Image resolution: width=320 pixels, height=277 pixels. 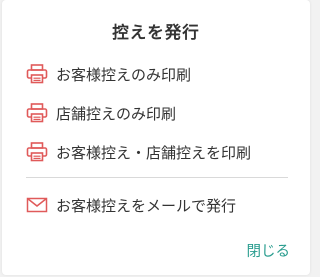 What do you see at coordinates (124, 74) in the screenshot?
I see `option-label: お客様控えのみ印刷` at bounding box center [124, 74].